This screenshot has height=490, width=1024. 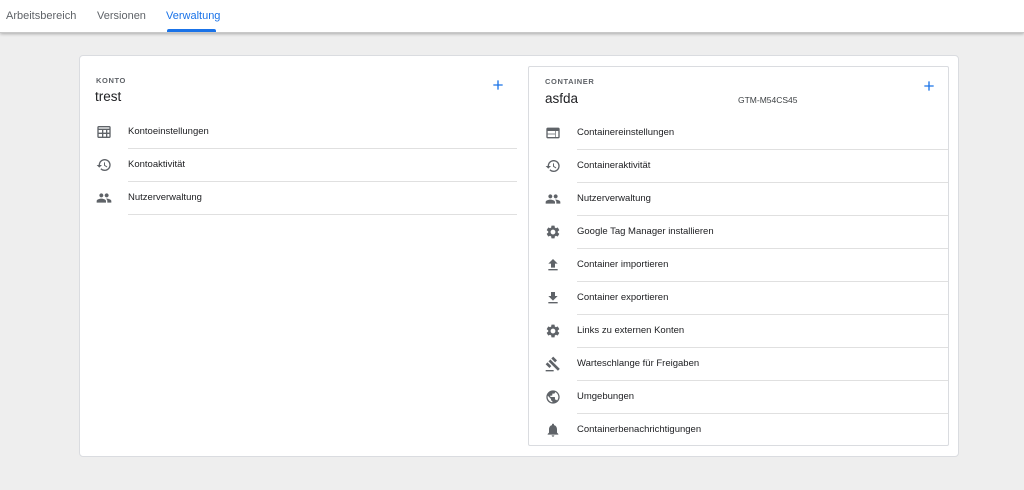 I want to click on account-name: trest, so click(x=108, y=96).